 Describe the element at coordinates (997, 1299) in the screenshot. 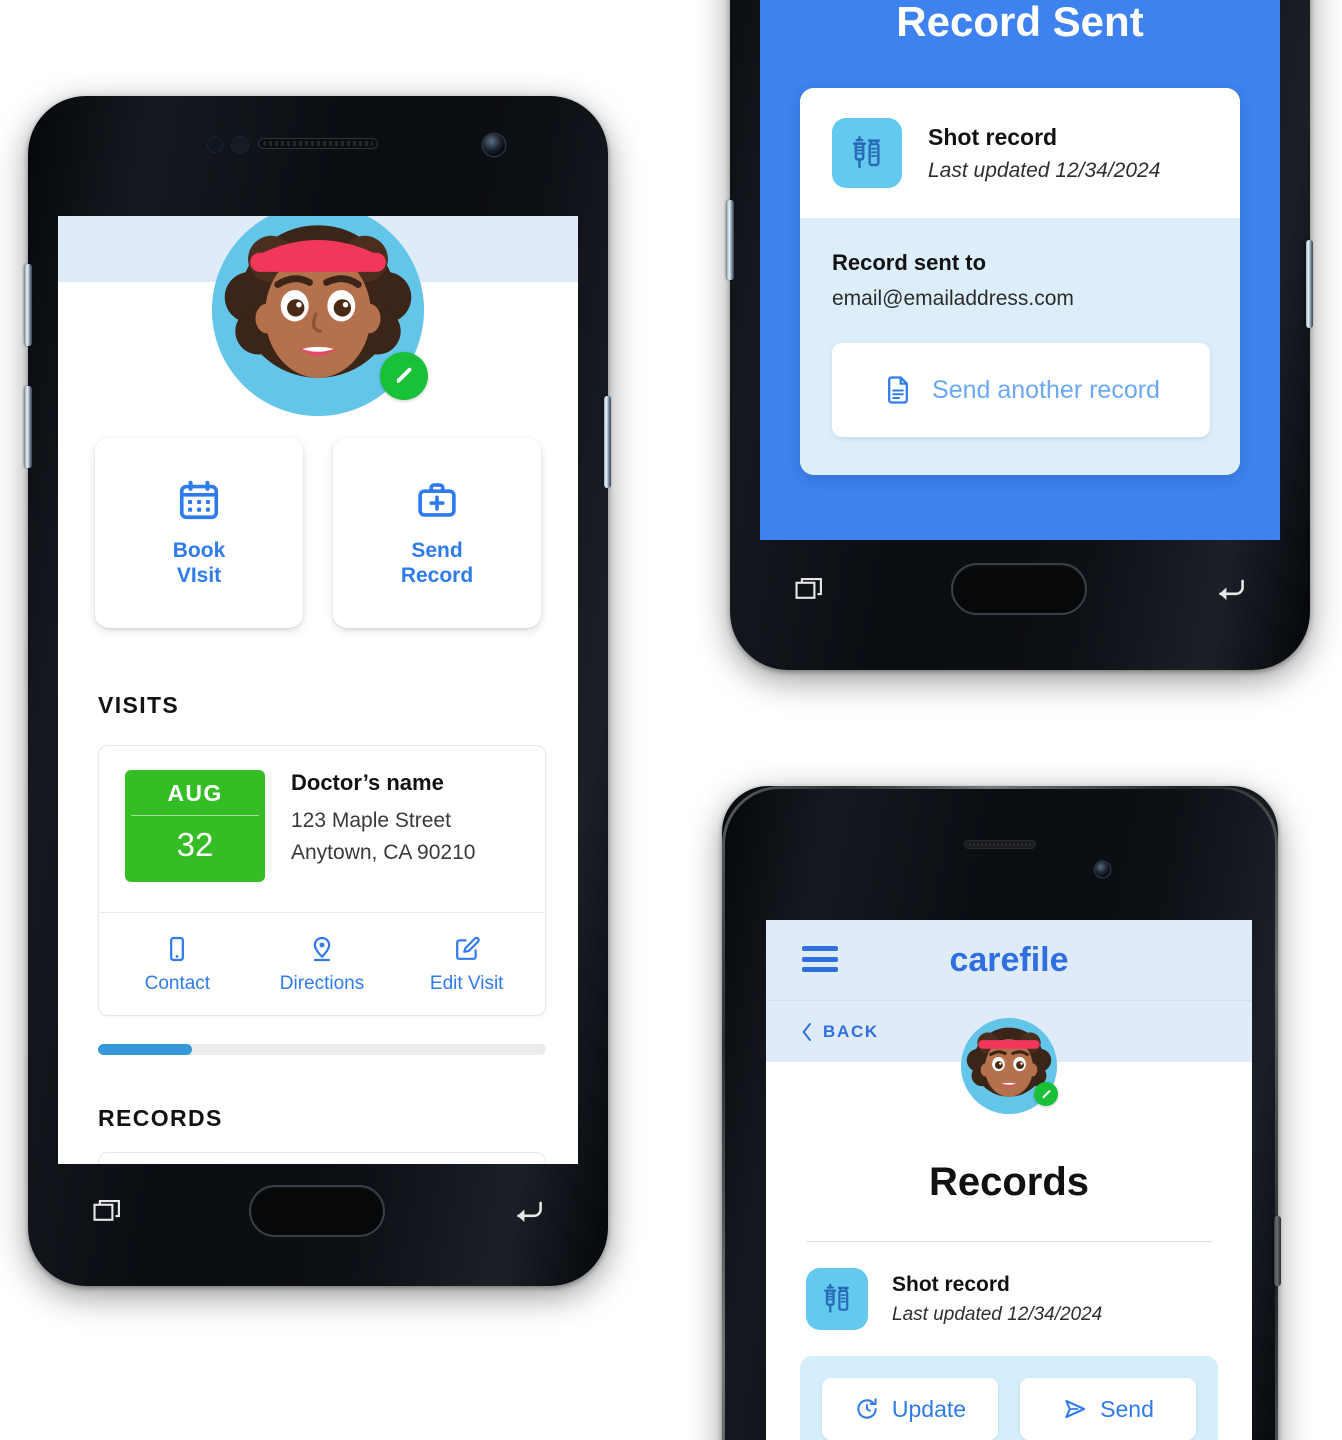

I see `record-text-block-2: Shot record Last updated 12/34/2024` at that location.